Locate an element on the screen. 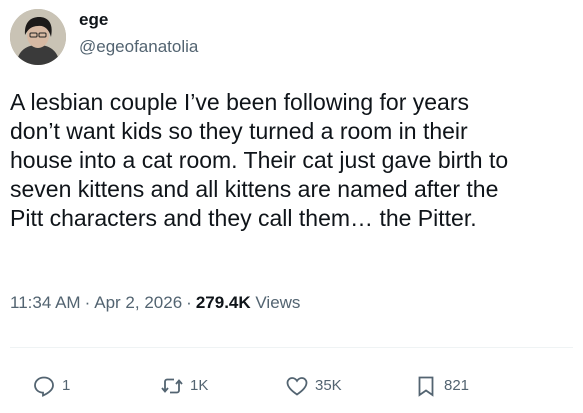  views-count: 279.4K is located at coordinates (223, 302).